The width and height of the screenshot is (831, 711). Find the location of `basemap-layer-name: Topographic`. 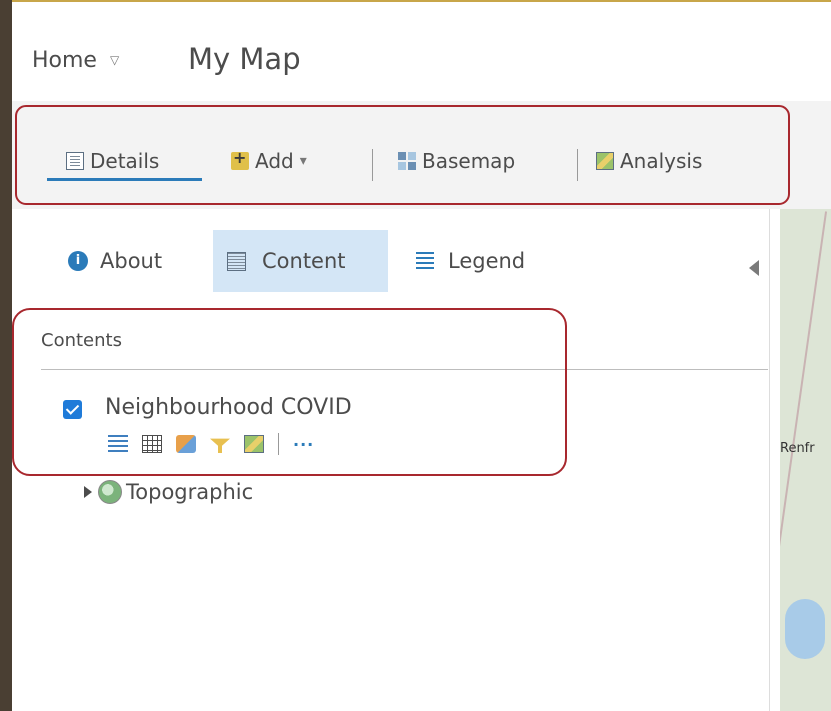

basemap-layer-name: Topographic is located at coordinates (190, 492).